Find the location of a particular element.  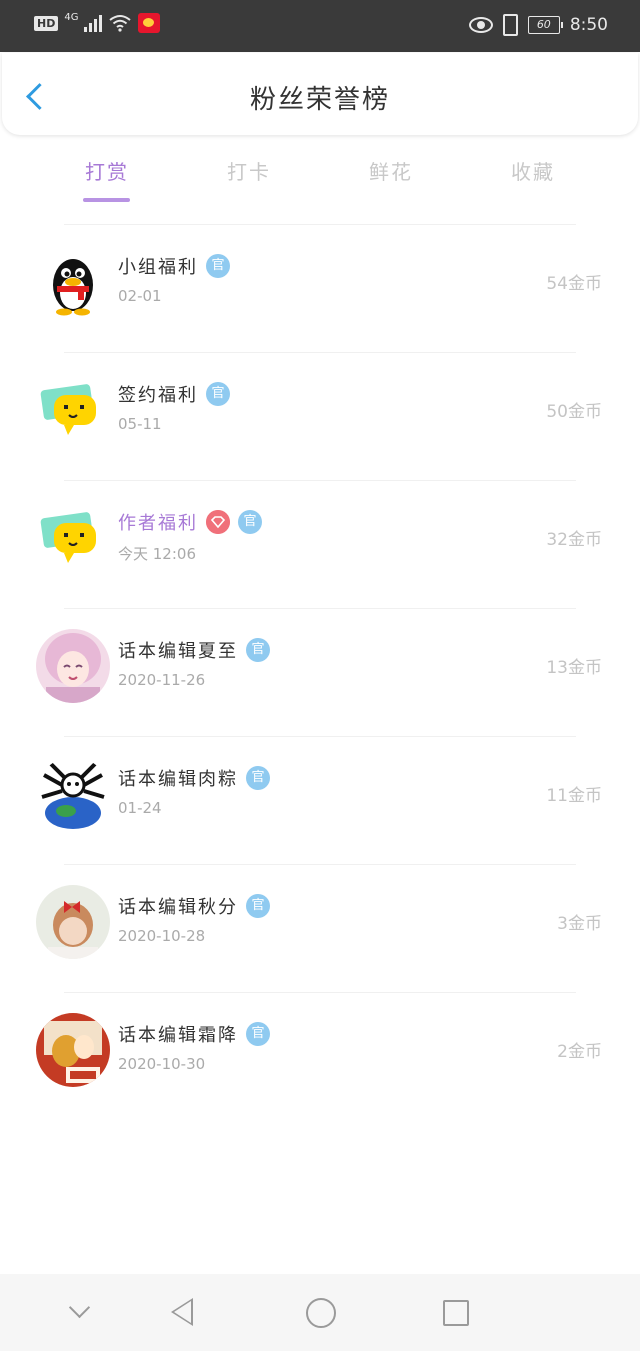

fan-name: 话本编辑霜降 is located at coordinates (178, 1035).